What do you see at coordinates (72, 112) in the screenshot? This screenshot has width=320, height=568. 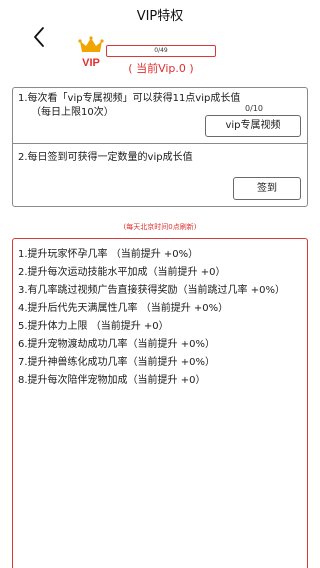 I see `video-task-limit: （每日上限10次）` at bounding box center [72, 112].